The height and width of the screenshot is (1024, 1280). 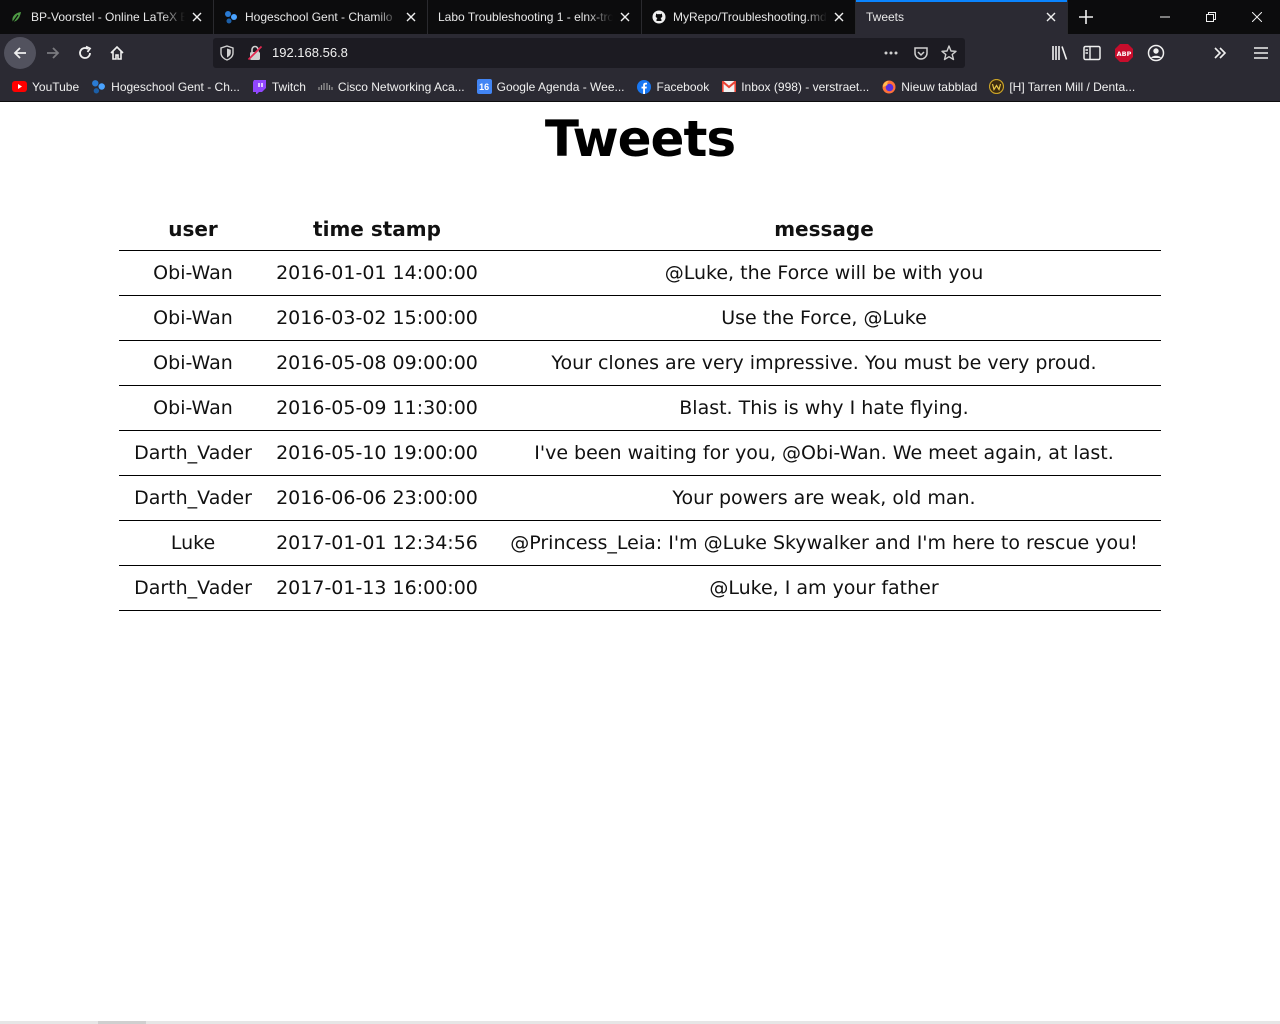 I want to click on close-window-button, so click(x=1257, y=17).